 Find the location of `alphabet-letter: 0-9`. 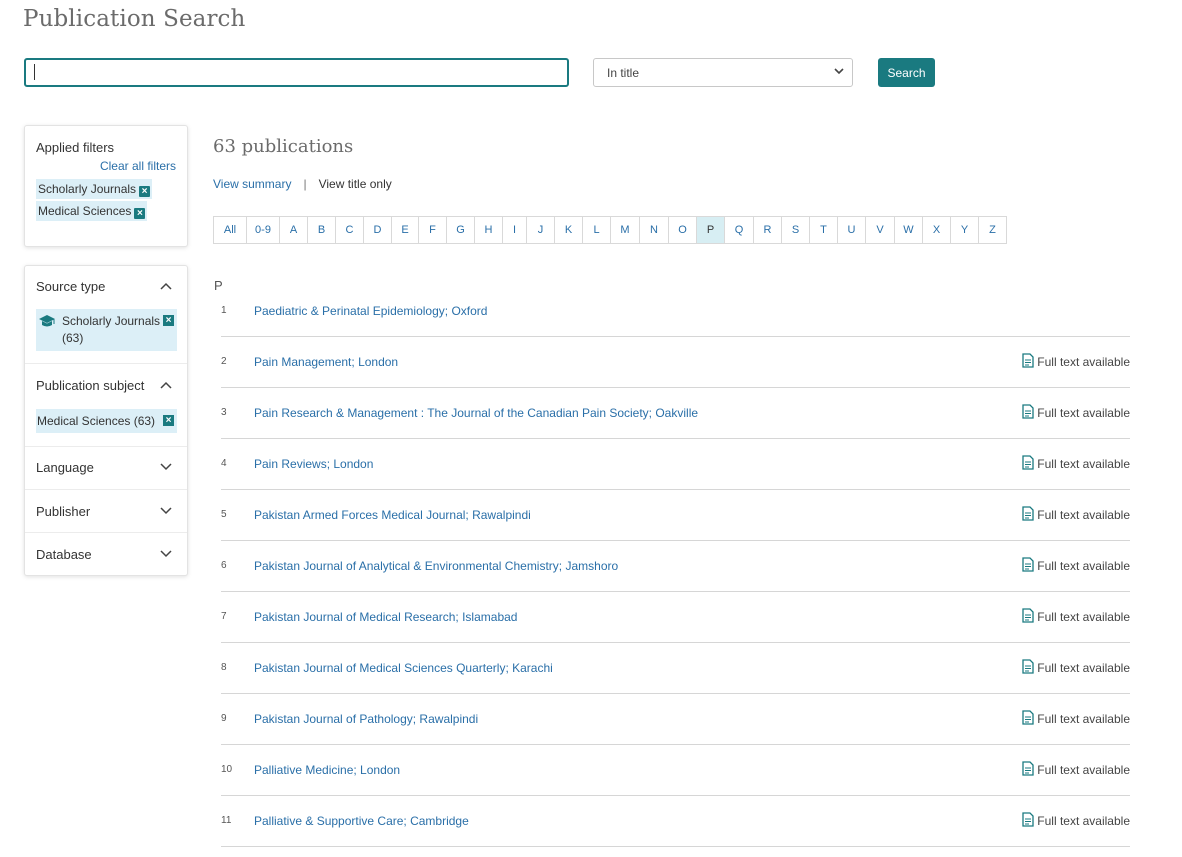

alphabet-letter: 0-9 is located at coordinates (263, 230).